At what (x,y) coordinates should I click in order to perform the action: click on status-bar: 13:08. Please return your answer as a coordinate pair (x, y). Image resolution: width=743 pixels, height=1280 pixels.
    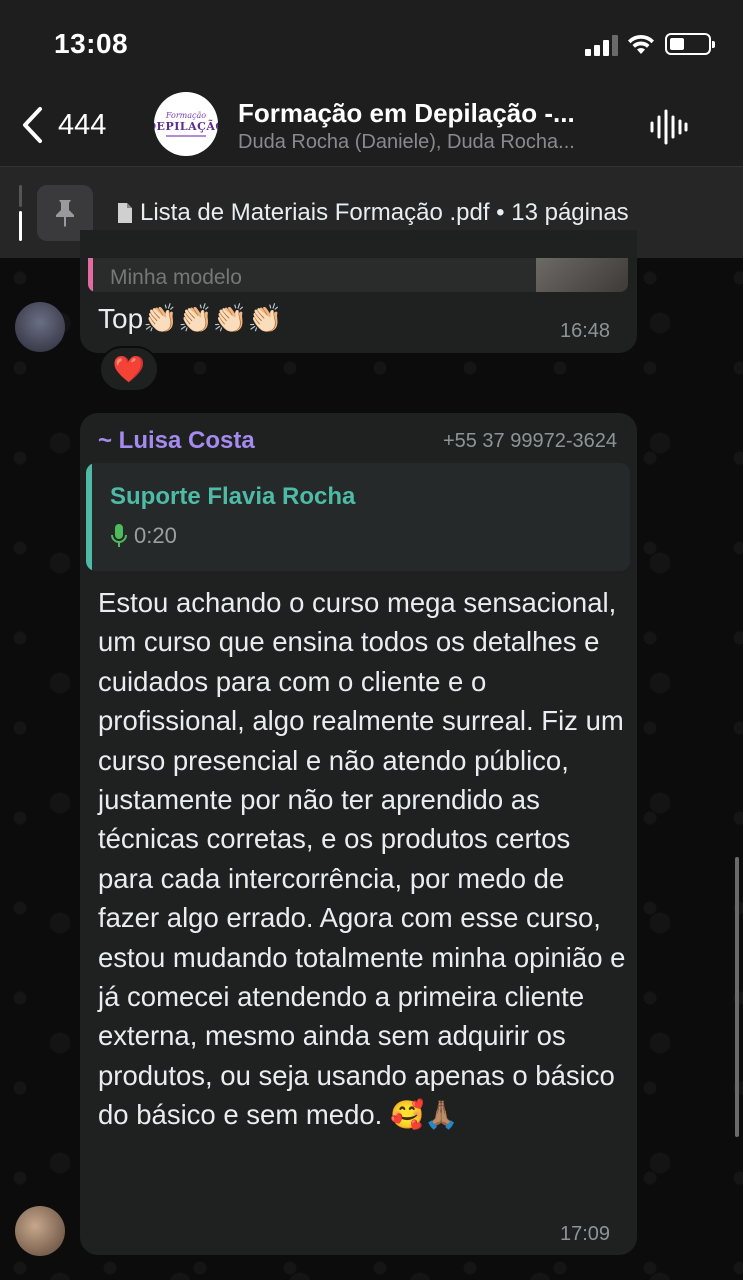
    Looking at the image, I should click on (371, 44).